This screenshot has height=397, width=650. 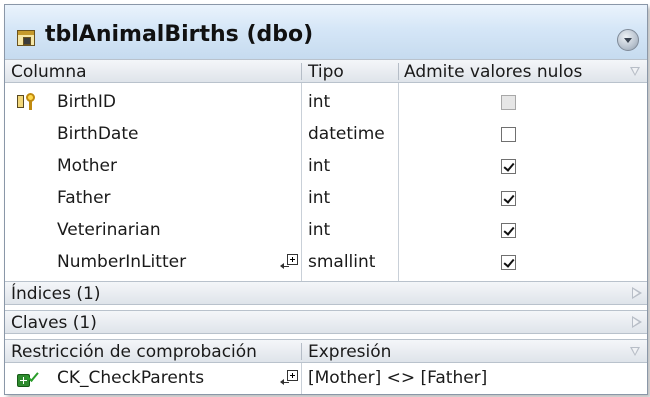 What do you see at coordinates (84, 198) in the screenshot?
I see `column-name: Father` at bounding box center [84, 198].